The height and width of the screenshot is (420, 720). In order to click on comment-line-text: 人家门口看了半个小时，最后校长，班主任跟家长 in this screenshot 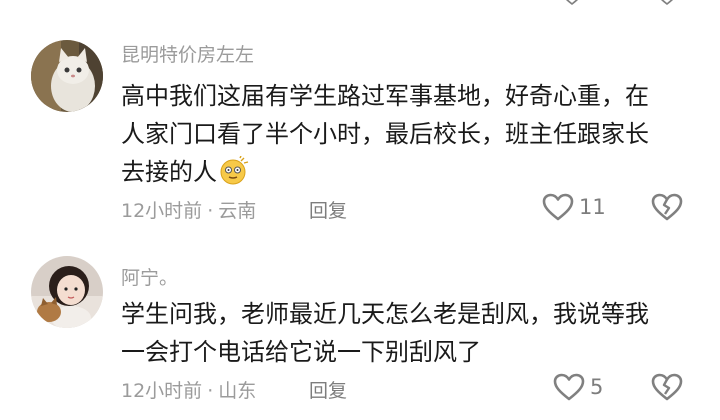, I will do `click(385, 134)`.